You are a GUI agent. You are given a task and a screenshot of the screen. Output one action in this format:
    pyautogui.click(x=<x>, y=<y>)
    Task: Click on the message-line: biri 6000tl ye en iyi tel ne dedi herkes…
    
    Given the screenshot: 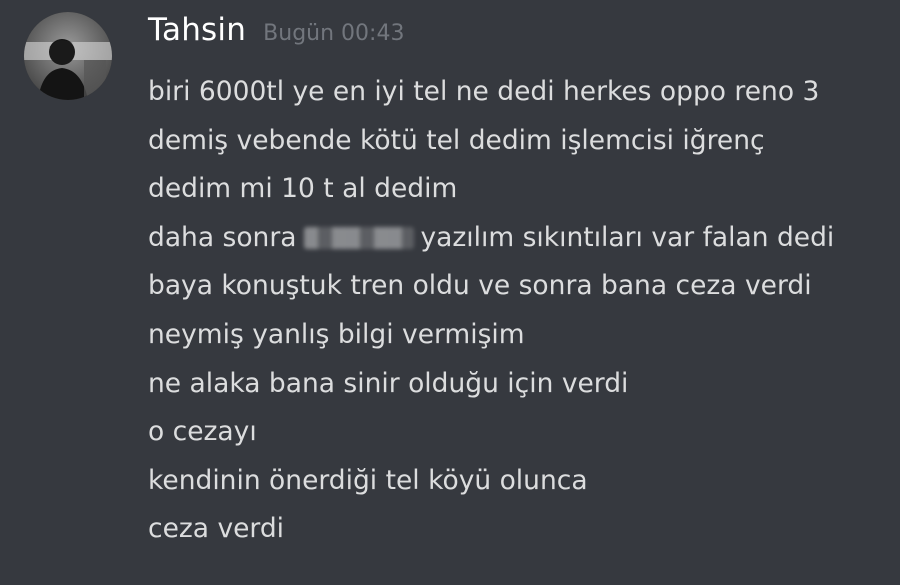 What is the action you would take?
    pyautogui.click(x=484, y=91)
    